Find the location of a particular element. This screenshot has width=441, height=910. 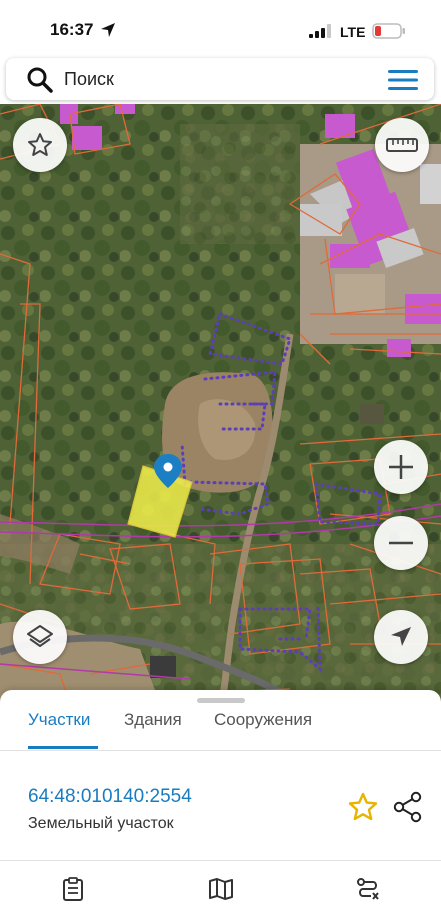

zoom-out-icon is located at coordinates (401, 543).